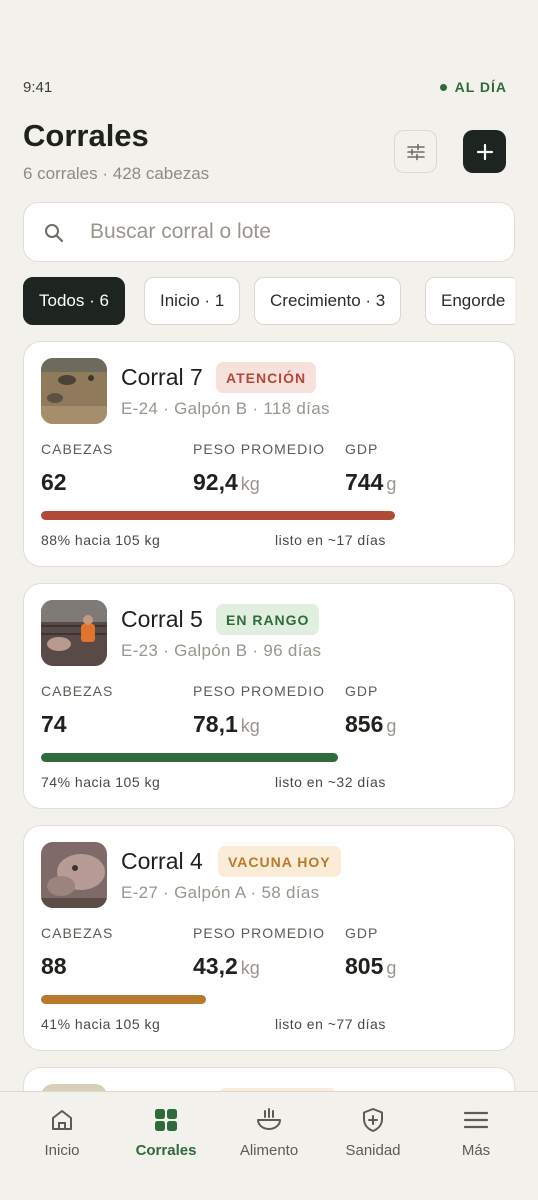 This screenshot has width=538, height=1200. Describe the element at coordinates (74, 301) in the screenshot. I see `chip-todos: Todos · 6` at that location.